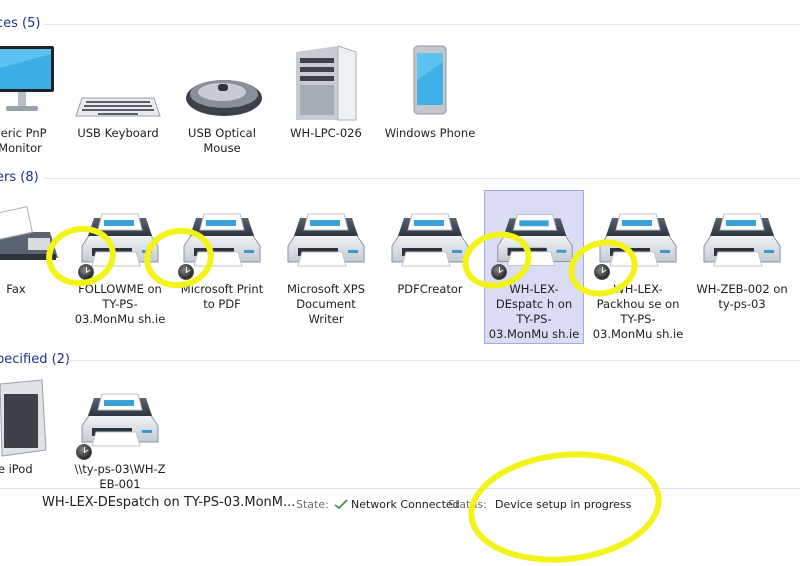 This screenshot has width=800, height=566. I want to click on device-apple-ipod: ple iPod, so click(30, 426).